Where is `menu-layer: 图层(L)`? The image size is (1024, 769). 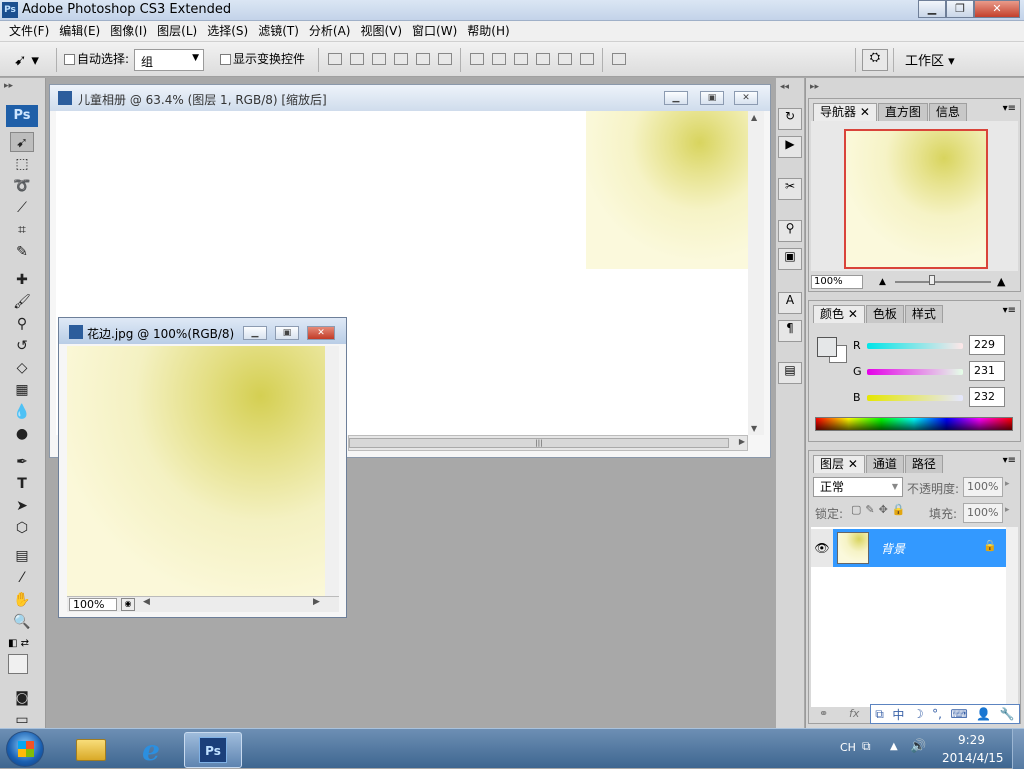 menu-layer: 图层(L) is located at coordinates (177, 31).